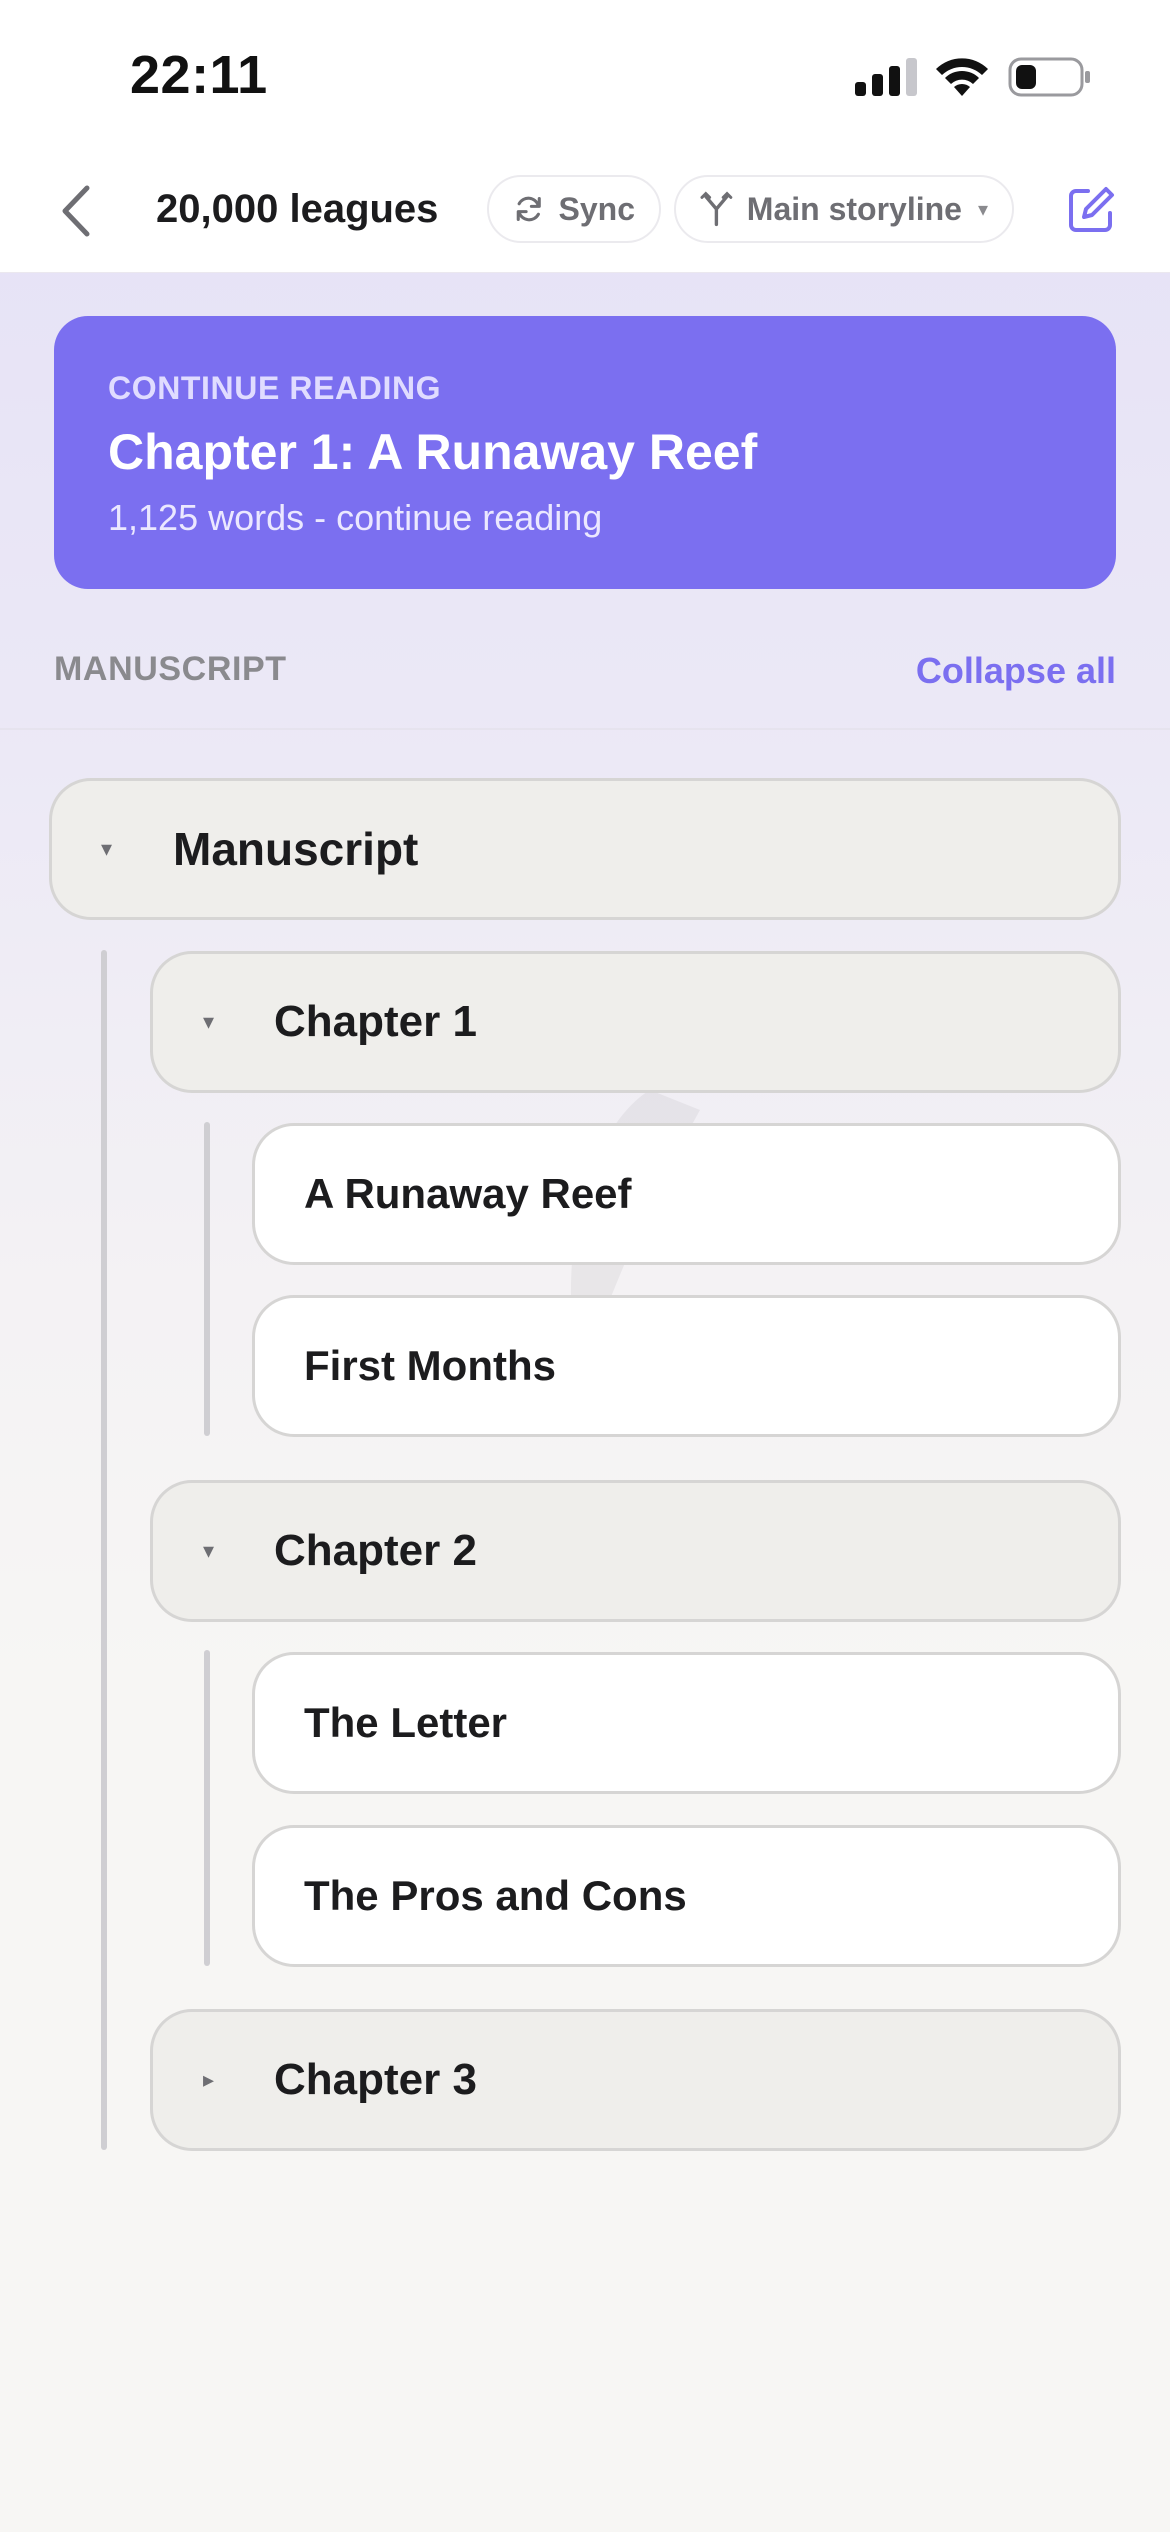 Image resolution: width=1170 pixels, height=2532 pixels. Describe the element at coordinates (1049, 77) in the screenshot. I see `battery-icon` at that location.